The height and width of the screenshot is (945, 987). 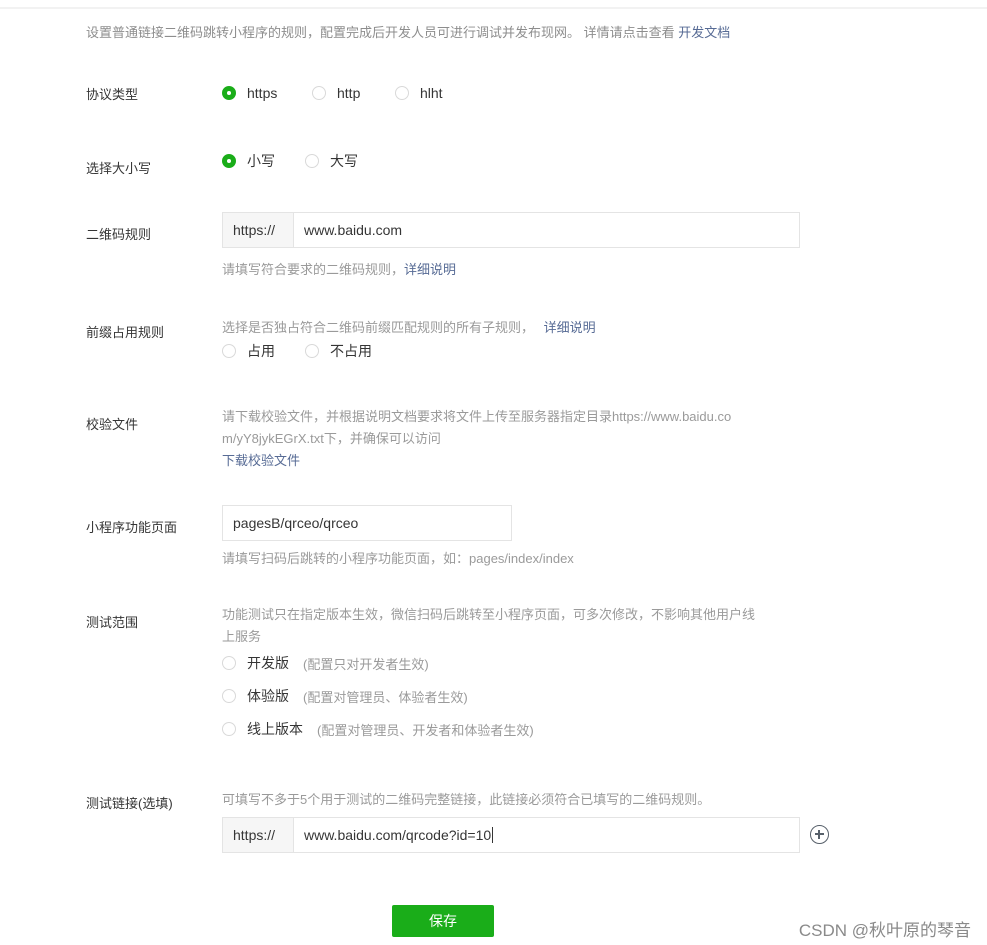 What do you see at coordinates (419, 93) in the screenshot?
I see `radio-hlht: hlht` at bounding box center [419, 93].